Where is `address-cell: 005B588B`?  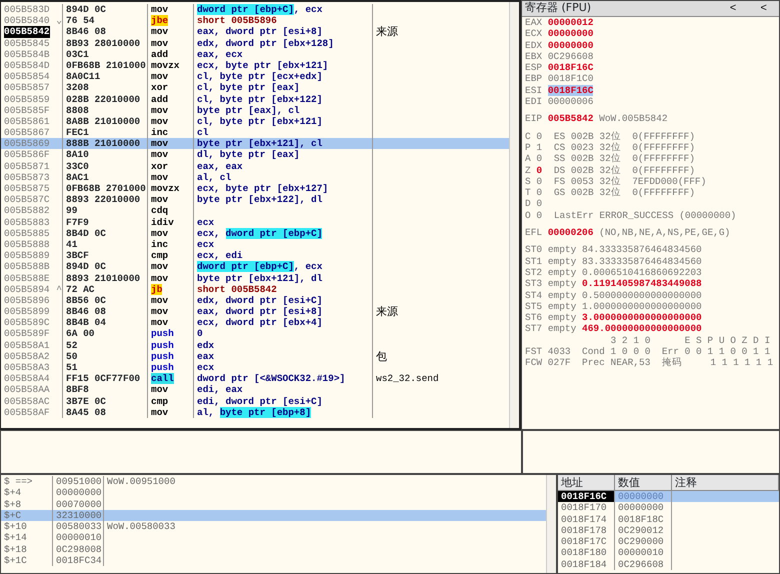
address-cell: 005B588B is located at coordinates (27, 267).